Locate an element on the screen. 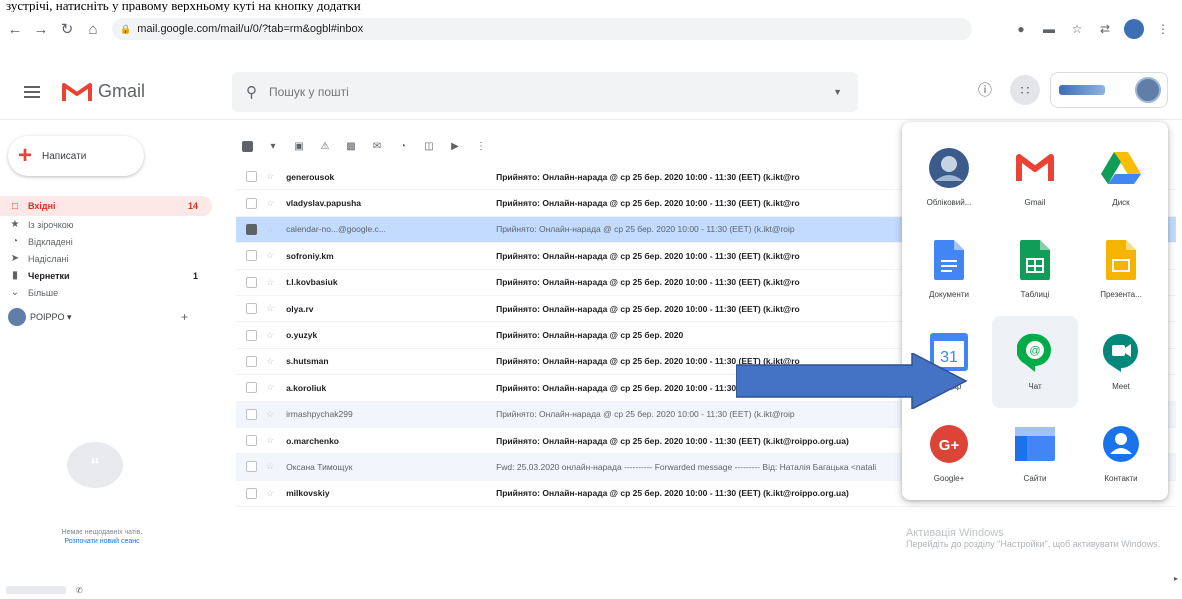 The image size is (1182, 599). hangouts-footer-bar is located at coordinates (36, 590).